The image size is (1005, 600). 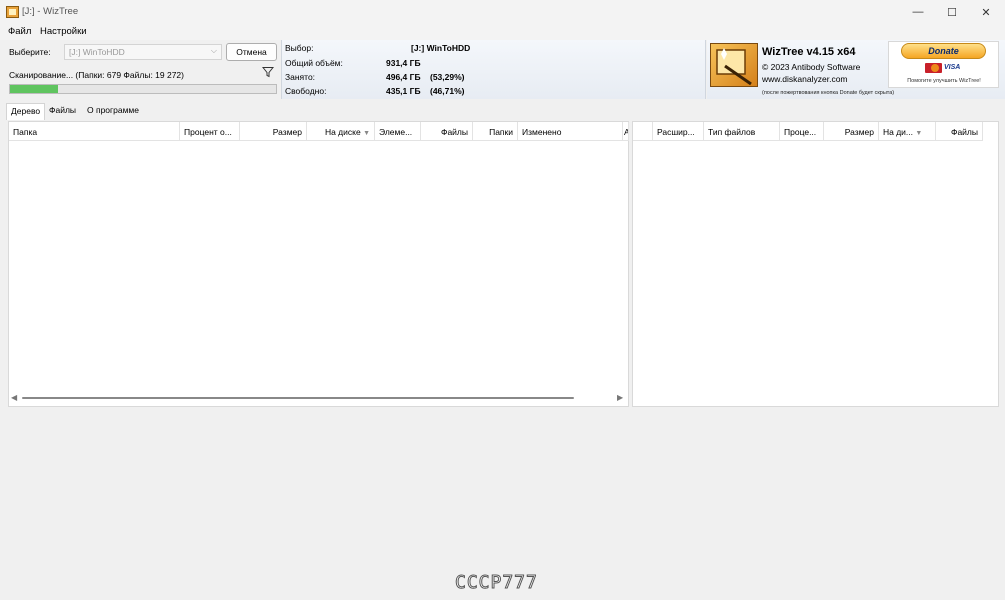 I want to click on wiztree-app-icon, so click(x=12, y=12).